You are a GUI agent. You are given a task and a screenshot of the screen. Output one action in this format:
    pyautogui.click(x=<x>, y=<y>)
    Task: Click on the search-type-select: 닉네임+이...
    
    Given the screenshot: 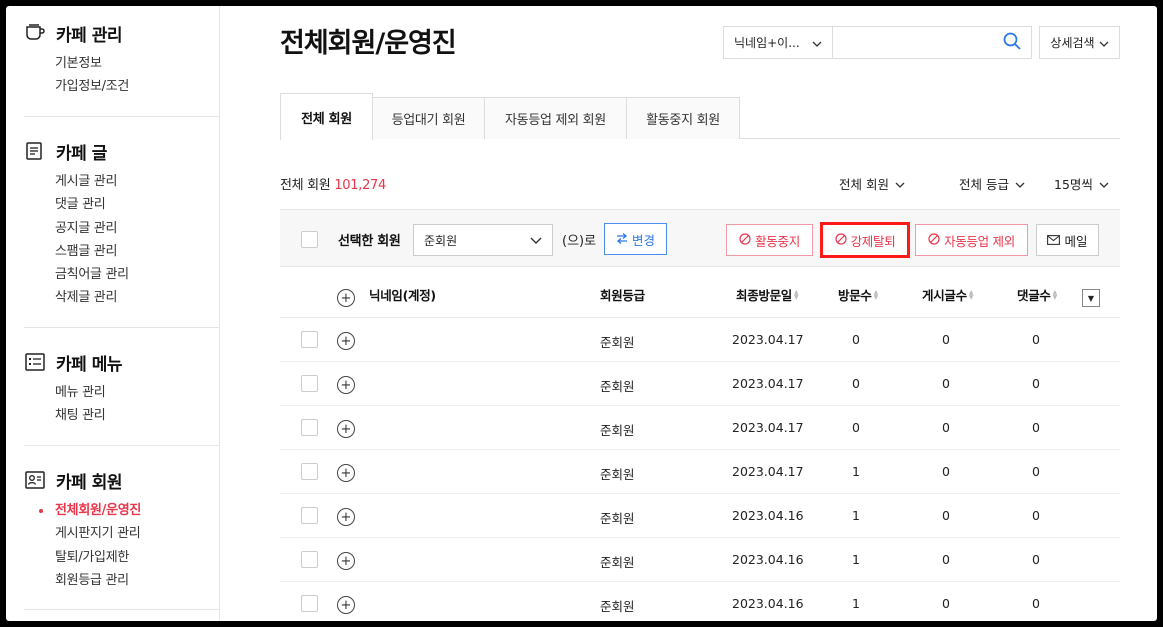 What is the action you would take?
    pyautogui.click(x=778, y=42)
    